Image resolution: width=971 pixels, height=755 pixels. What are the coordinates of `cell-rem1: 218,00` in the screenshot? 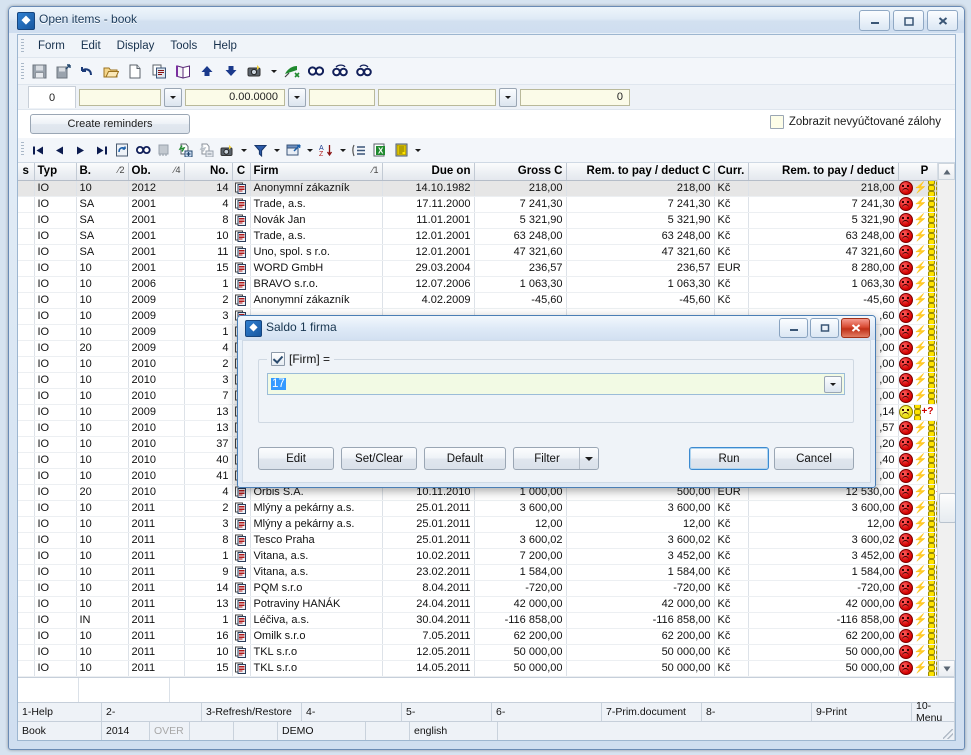 It's located at (640, 188).